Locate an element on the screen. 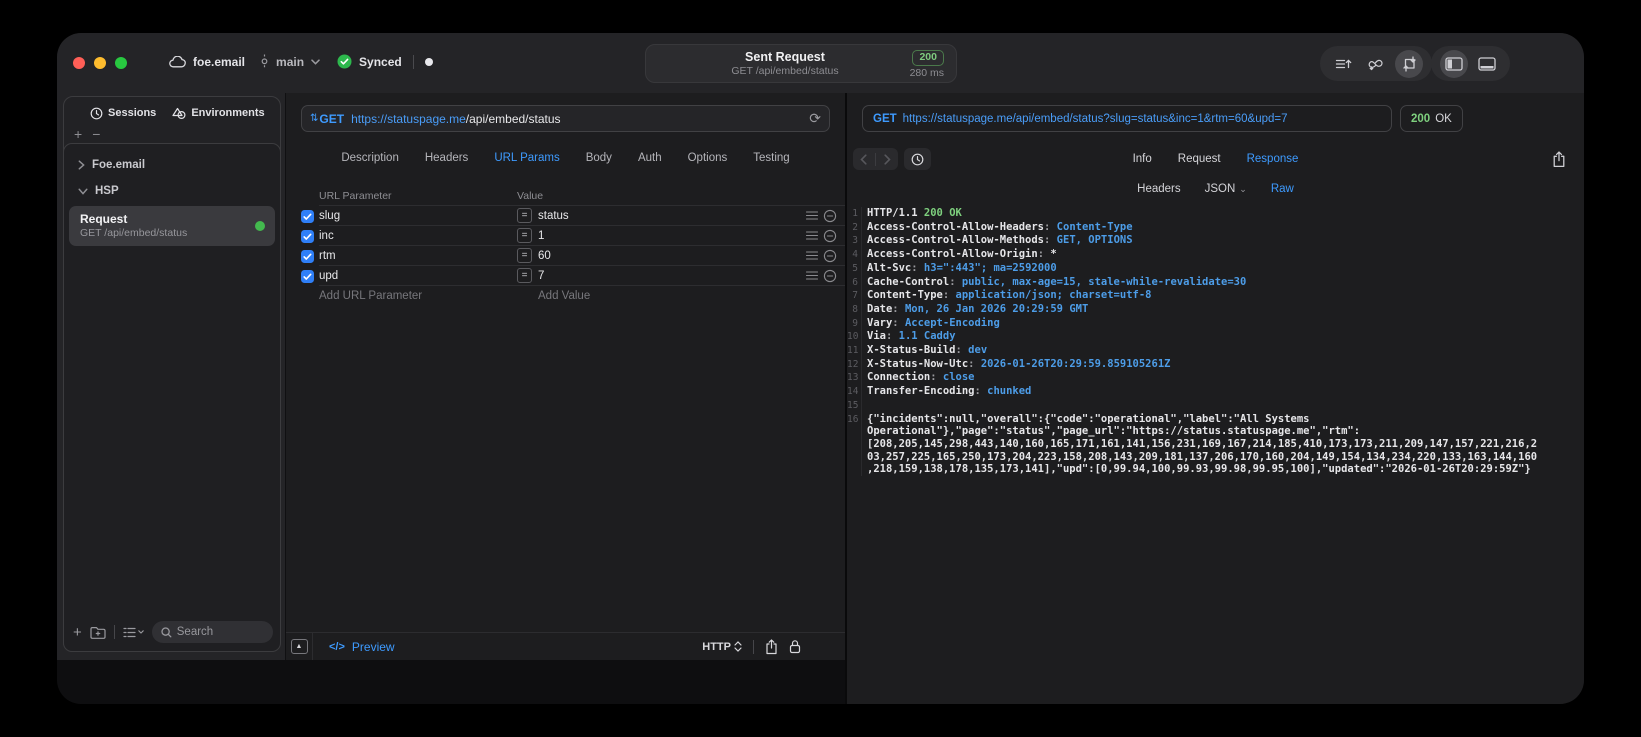 The width and height of the screenshot is (1641, 737). request-method: GET is located at coordinates (331, 119).